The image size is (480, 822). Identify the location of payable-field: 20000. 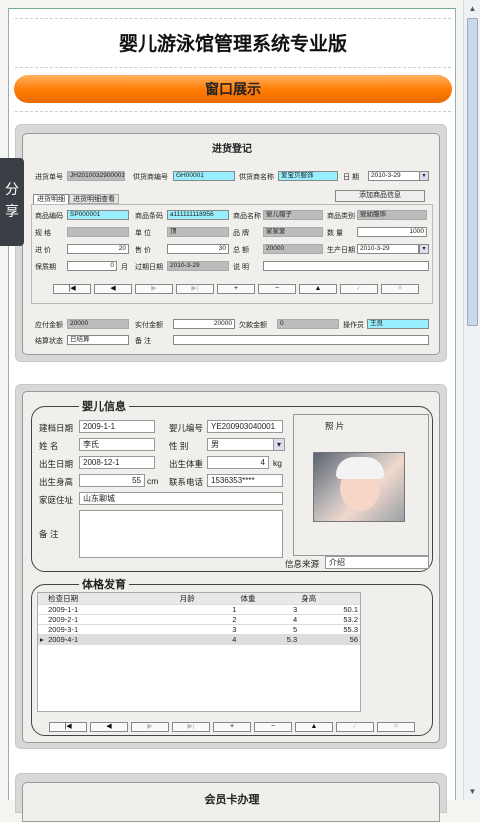
(98, 324).